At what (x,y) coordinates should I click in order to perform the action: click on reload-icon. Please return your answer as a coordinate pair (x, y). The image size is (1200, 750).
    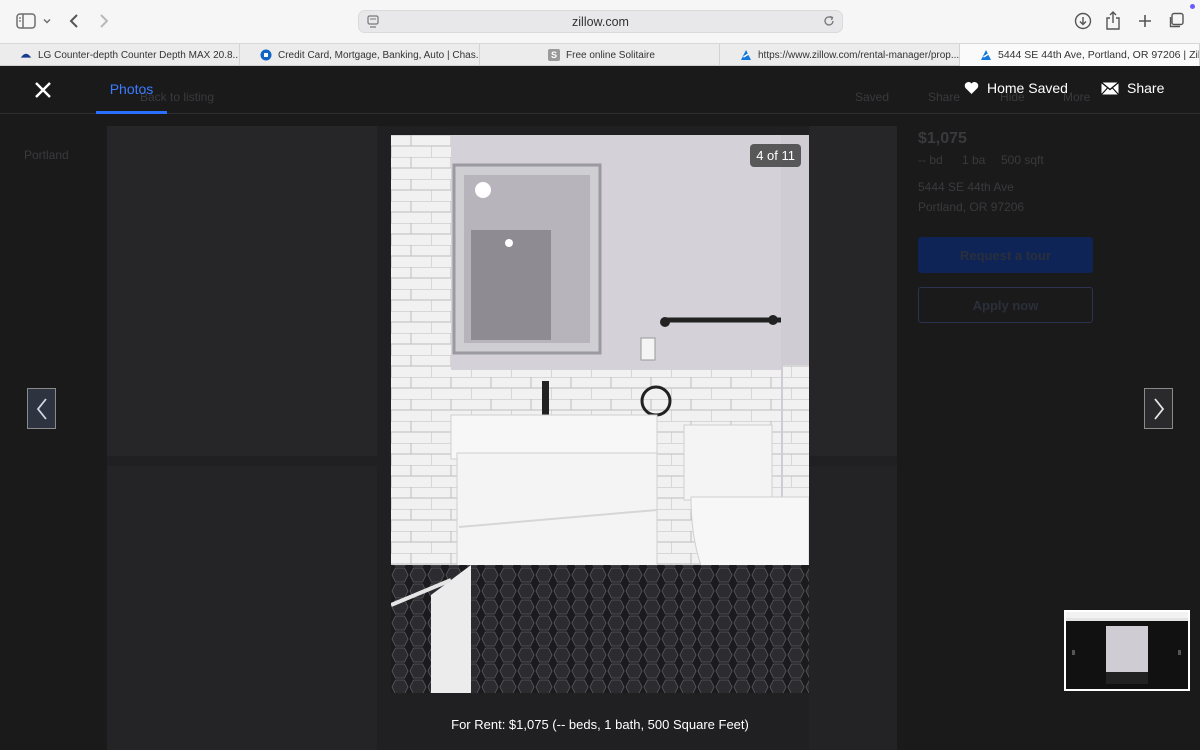
    Looking at the image, I should click on (829, 23).